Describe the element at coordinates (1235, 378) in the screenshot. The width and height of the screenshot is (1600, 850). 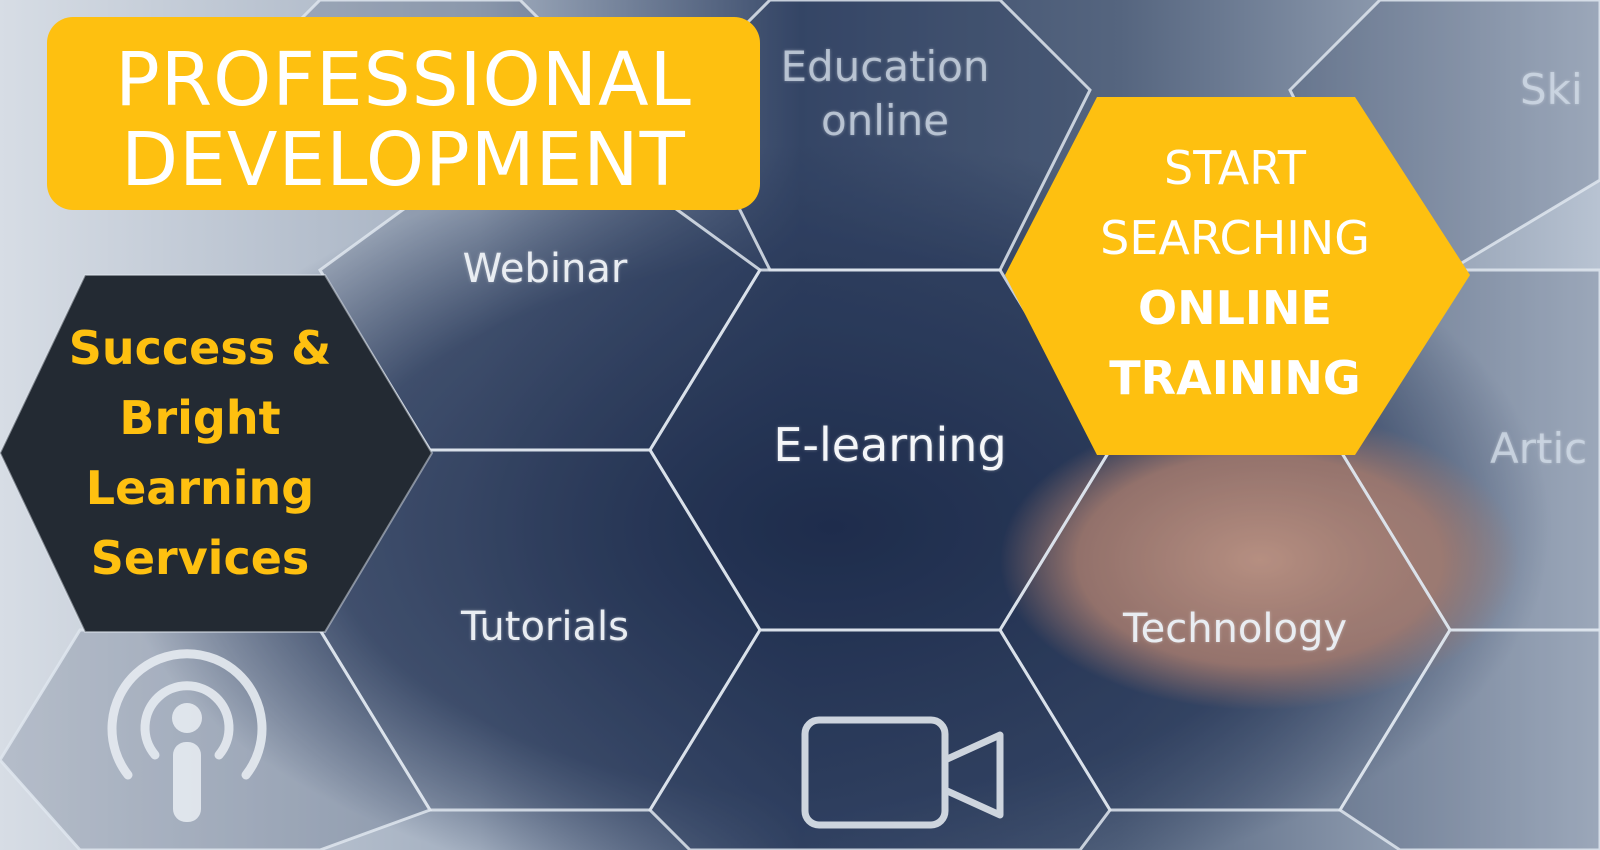
I see `cta-line-4: TRAINING` at that location.